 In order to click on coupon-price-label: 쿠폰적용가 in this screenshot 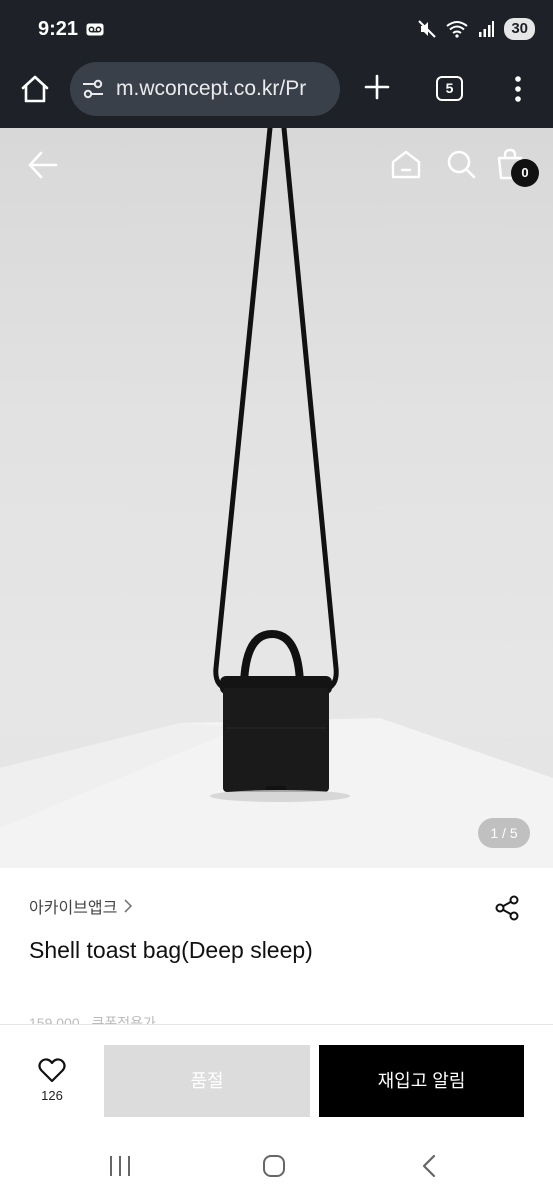, I will do `click(123, 1019)`.